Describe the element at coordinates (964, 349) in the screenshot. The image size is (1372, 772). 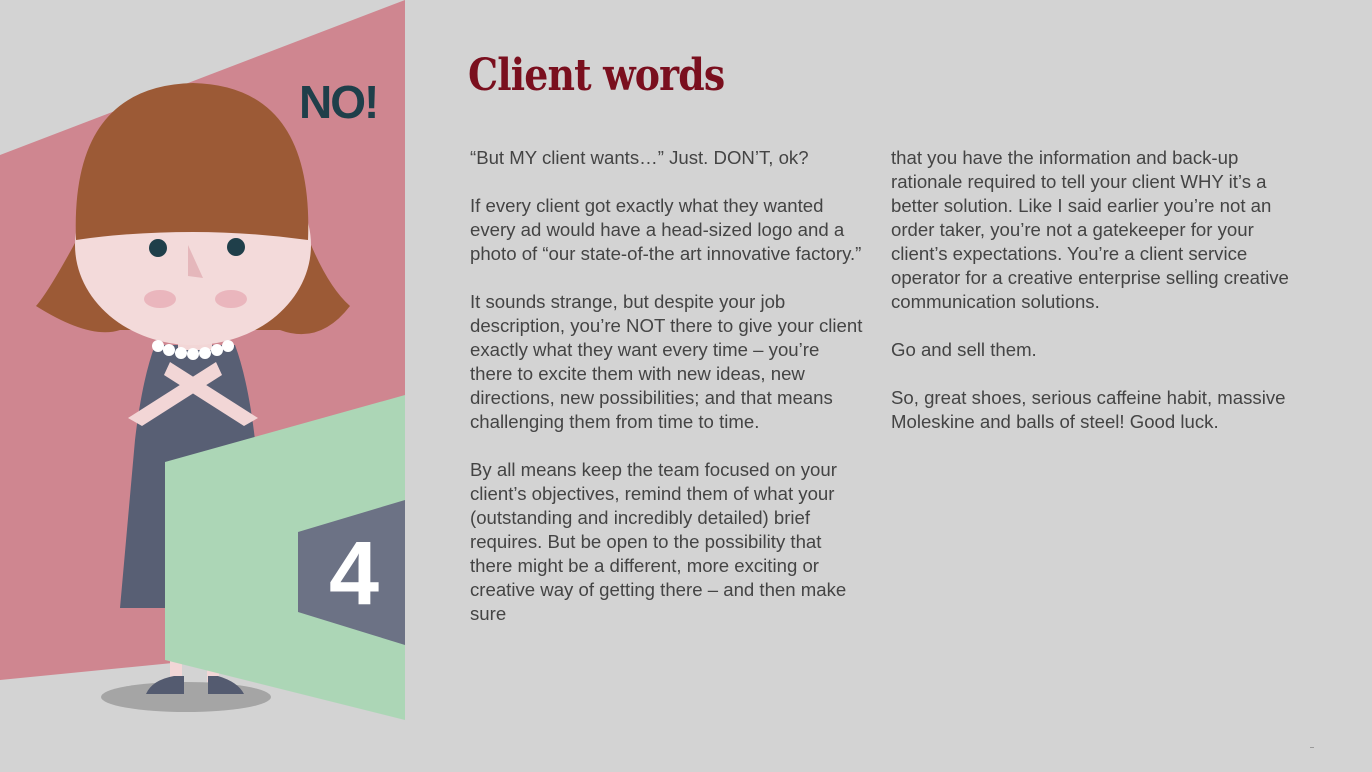
I see `paragraph: Go and sell them.` at that location.